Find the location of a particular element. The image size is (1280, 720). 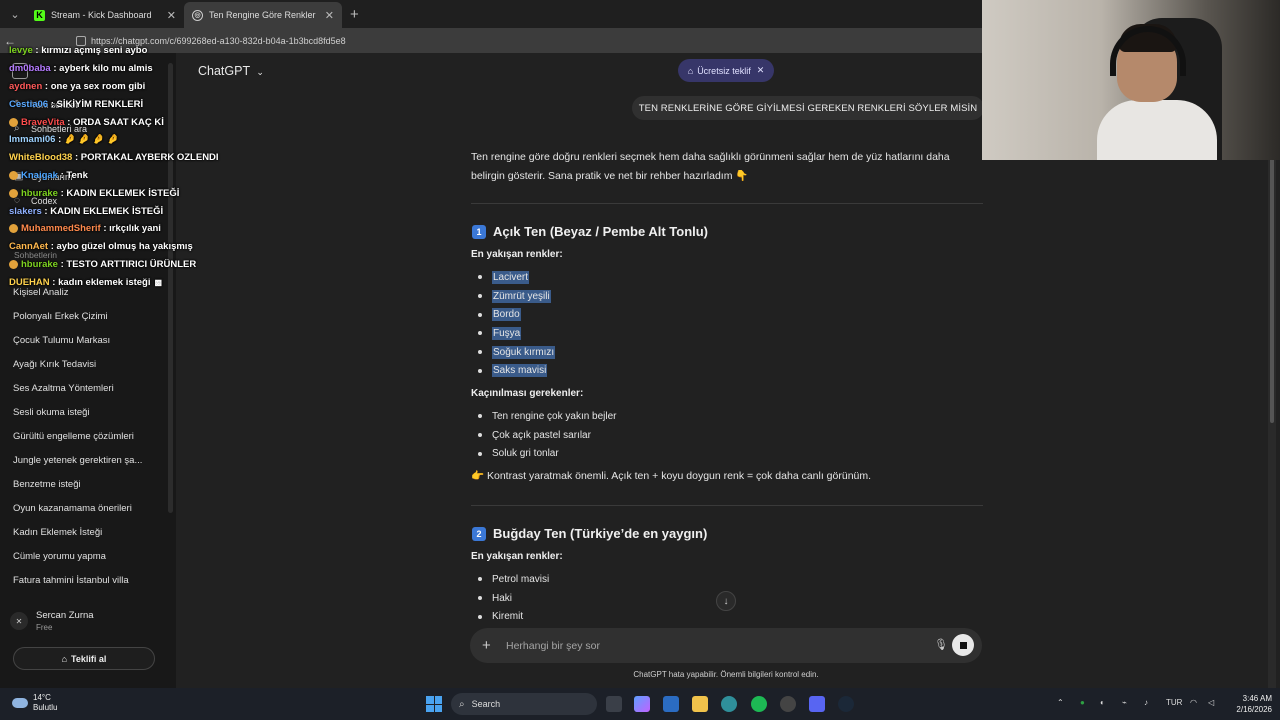

user-plan: Free is located at coordinates (44, 627).